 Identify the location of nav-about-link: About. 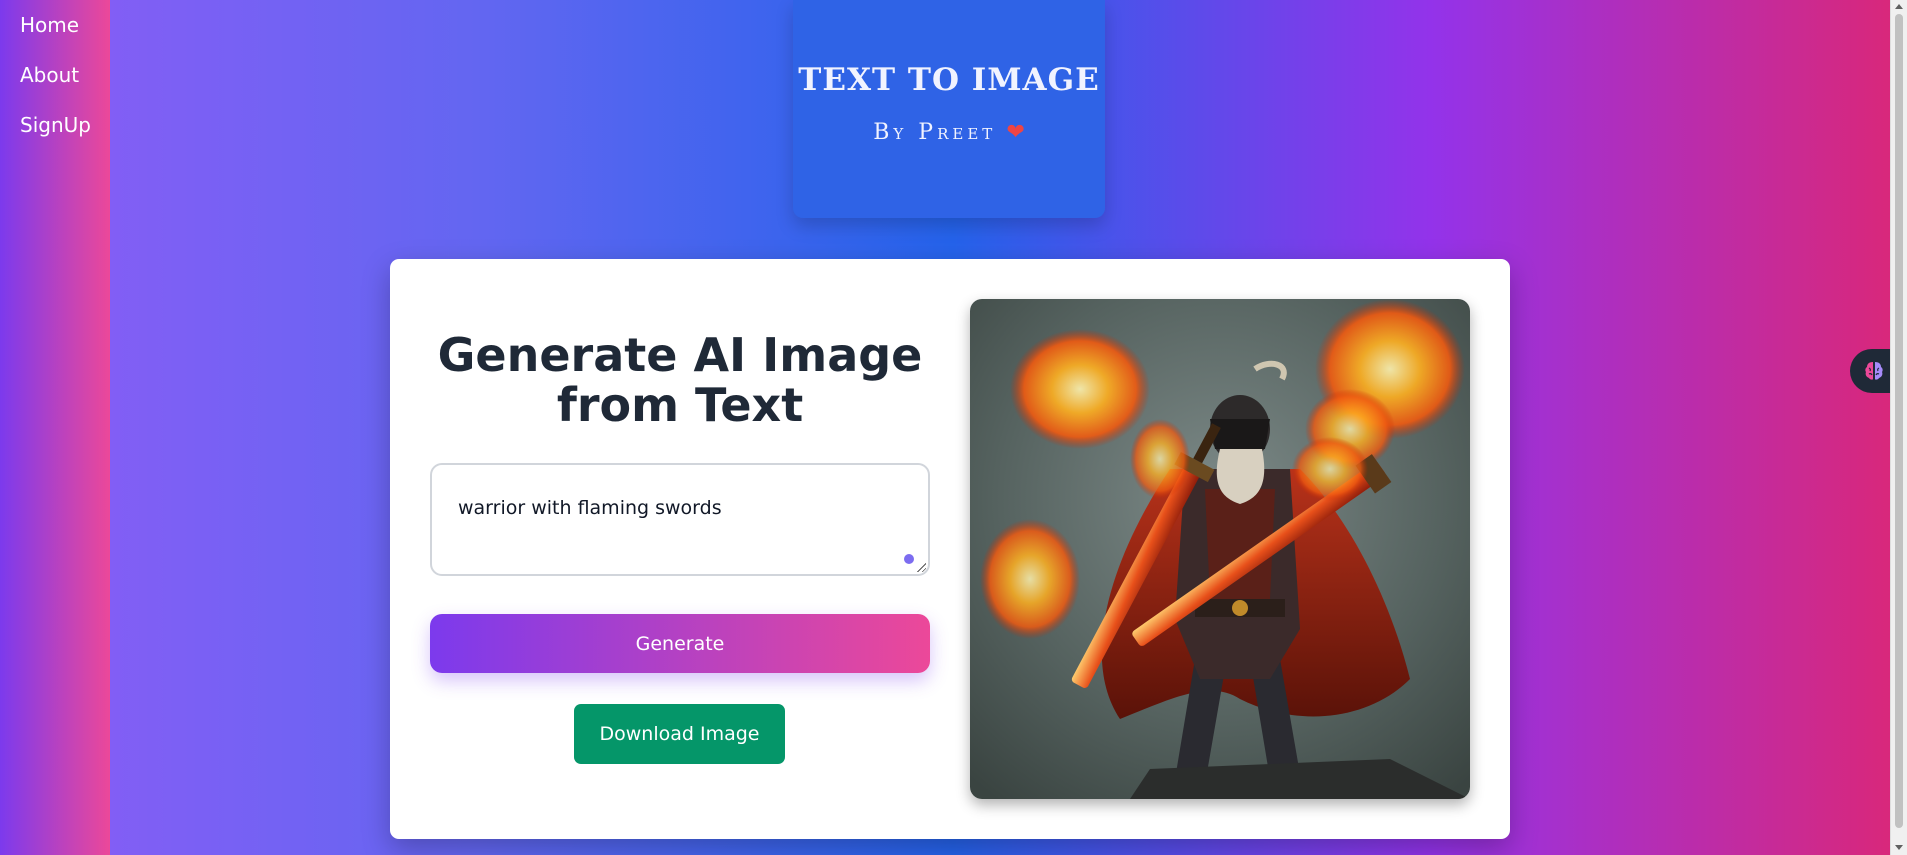
(49, 75).